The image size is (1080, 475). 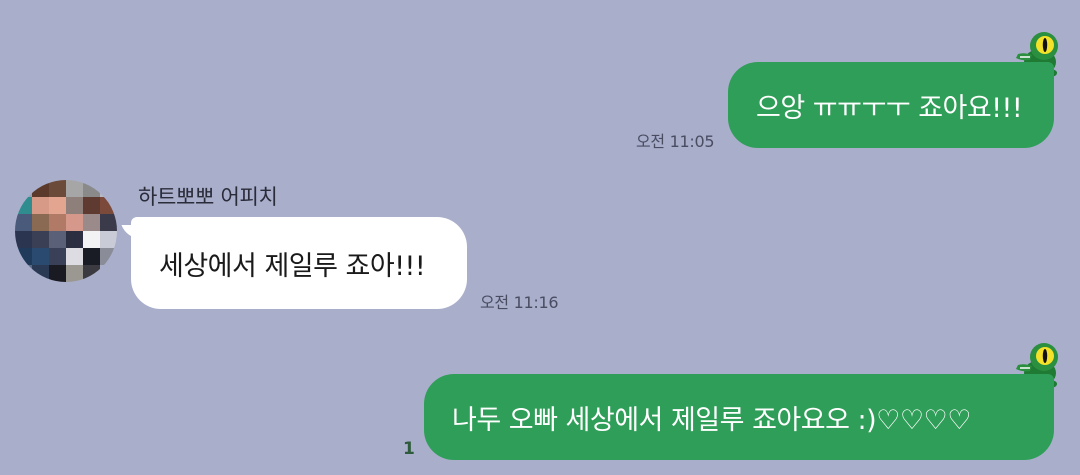 What do you see at coordinates (675, 141) in the screenshot?
I see `message-timestamp: 오전 11:05` at bounding box center [675, 141].